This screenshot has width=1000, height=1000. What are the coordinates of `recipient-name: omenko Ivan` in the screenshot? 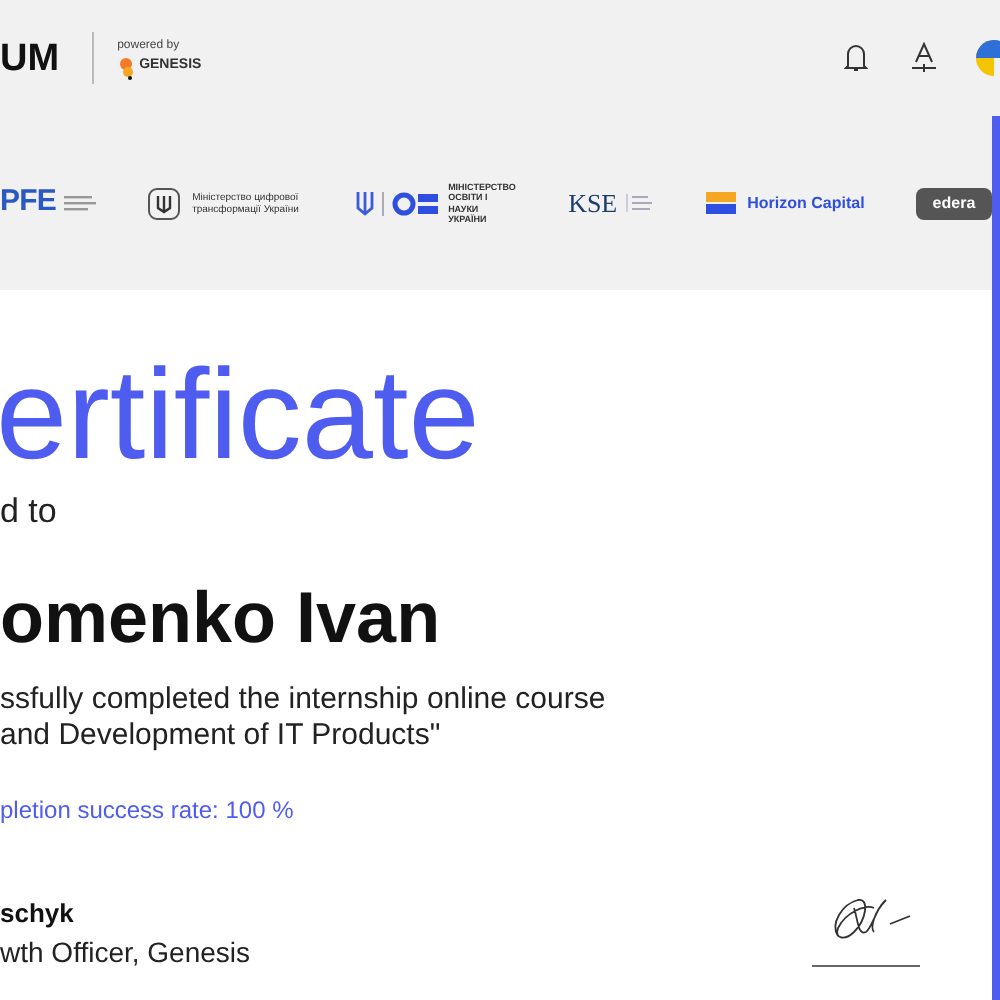 It's located at (221, 617).